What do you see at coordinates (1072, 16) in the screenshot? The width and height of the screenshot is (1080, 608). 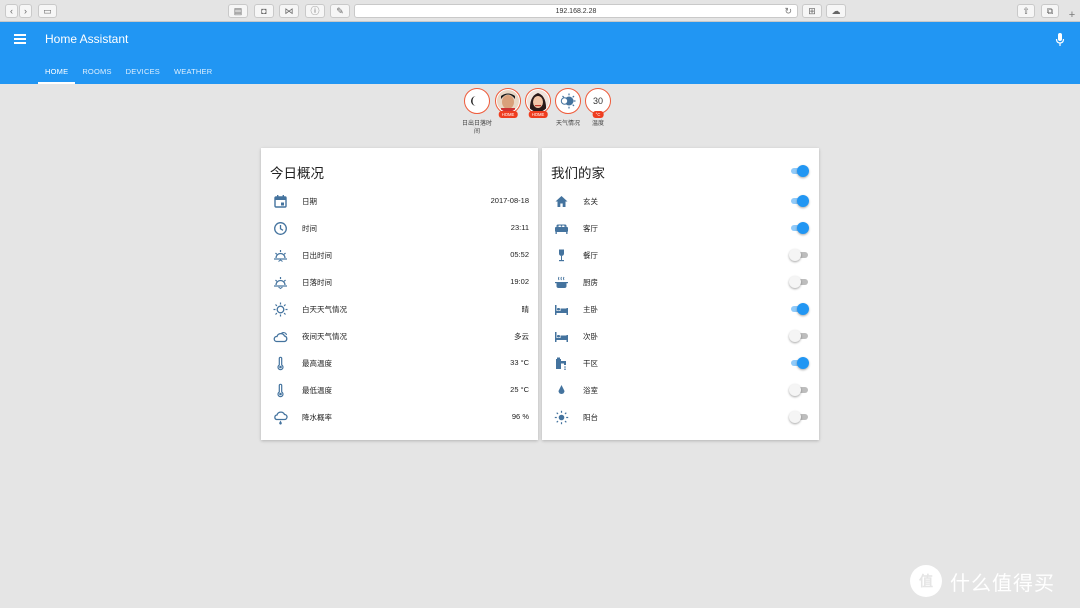 I see `new-tab-icon: +` at bounding box center [1072, 16].